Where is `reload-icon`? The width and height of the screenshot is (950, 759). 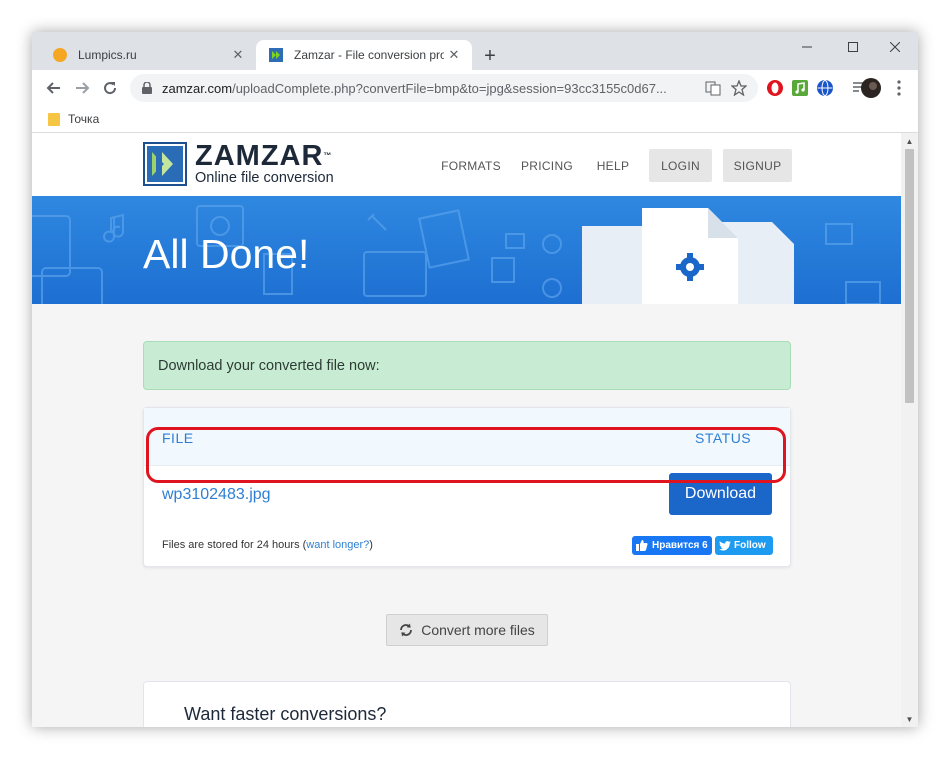 reload-icon is located at coordinates (110, 88).